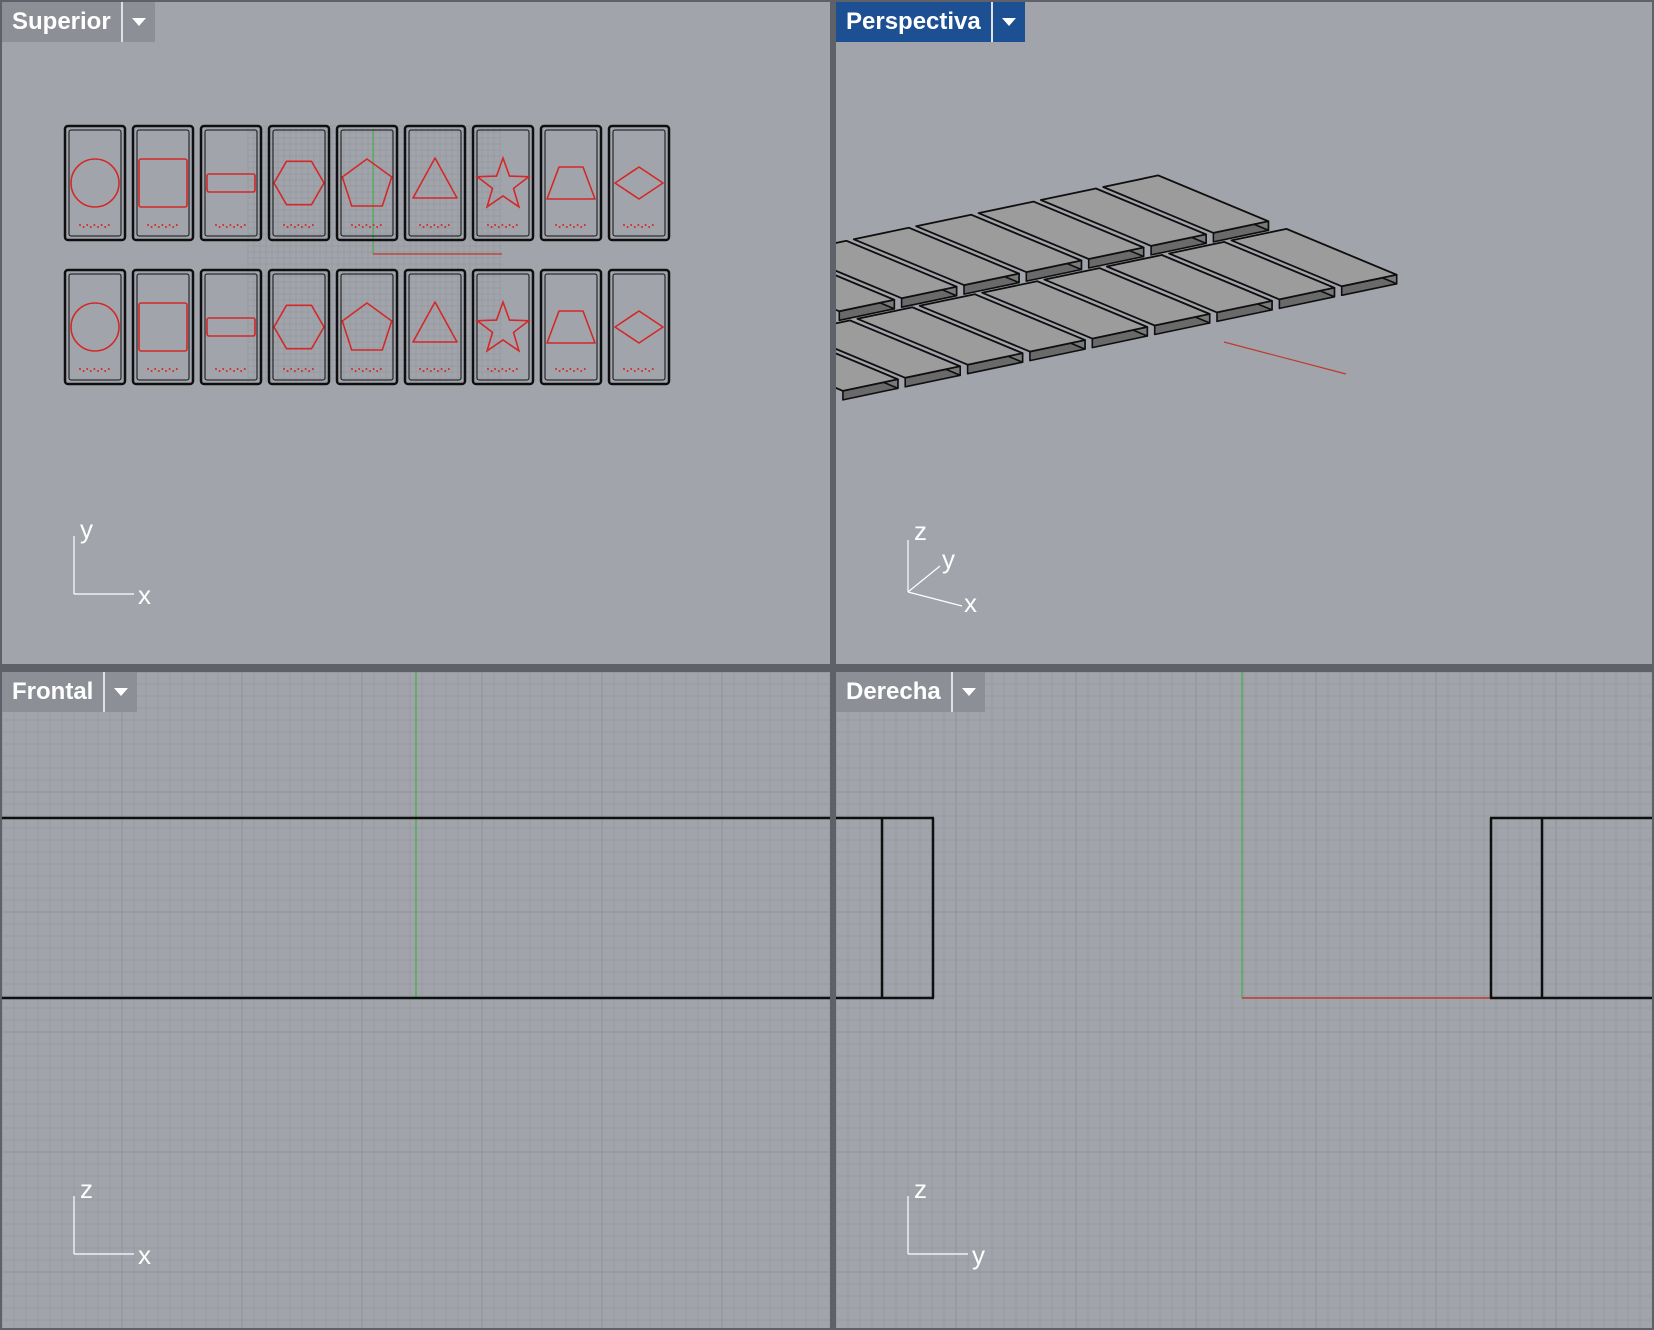 The image size is (1654, 1330). I want to click on viewport-title: Frontal, so click(53, 692).